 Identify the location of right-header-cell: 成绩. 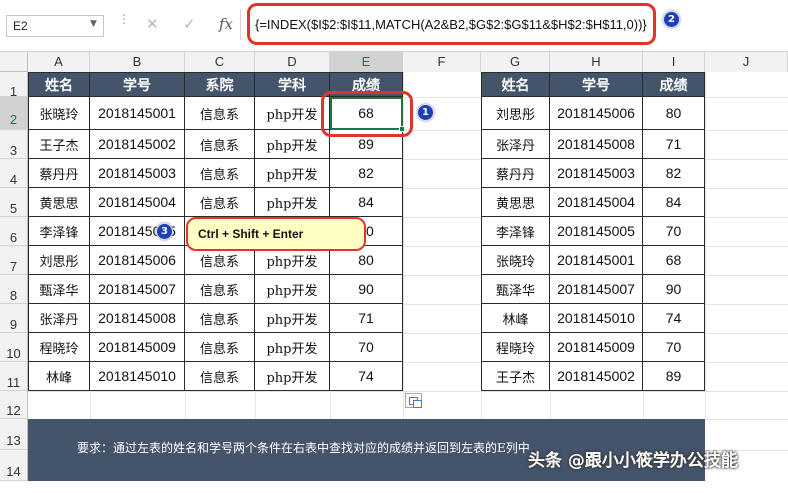
(674, 84).